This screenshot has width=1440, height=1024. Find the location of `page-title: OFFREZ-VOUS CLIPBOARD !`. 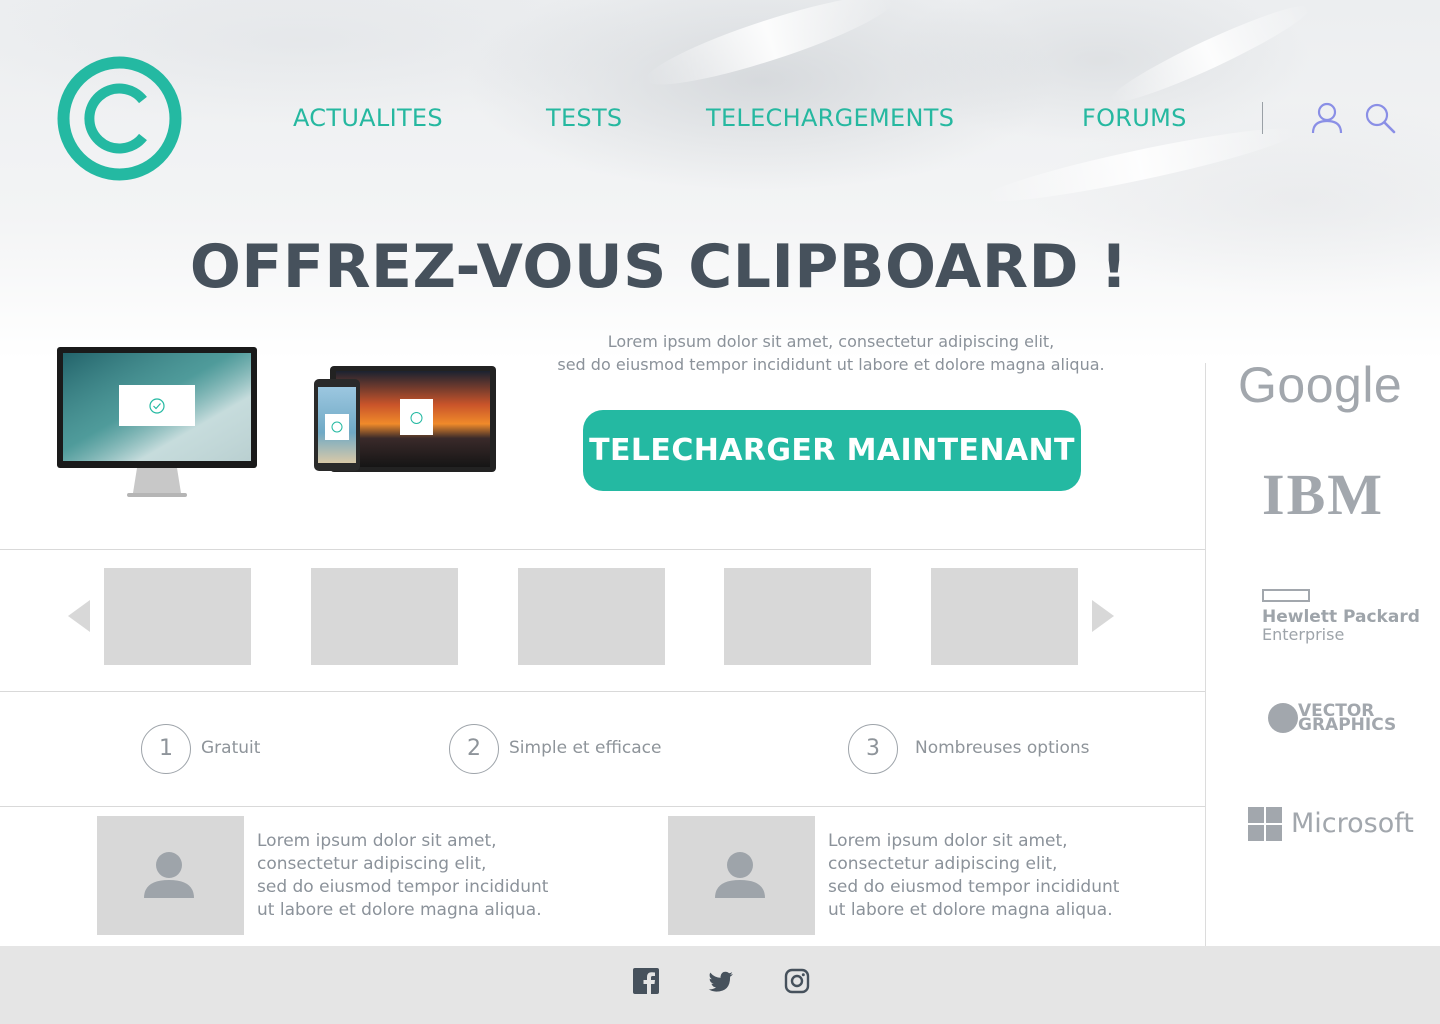

page-title: OFFREZ-VOUS CLIPBOARD ! is located at coordinates (659, 267).